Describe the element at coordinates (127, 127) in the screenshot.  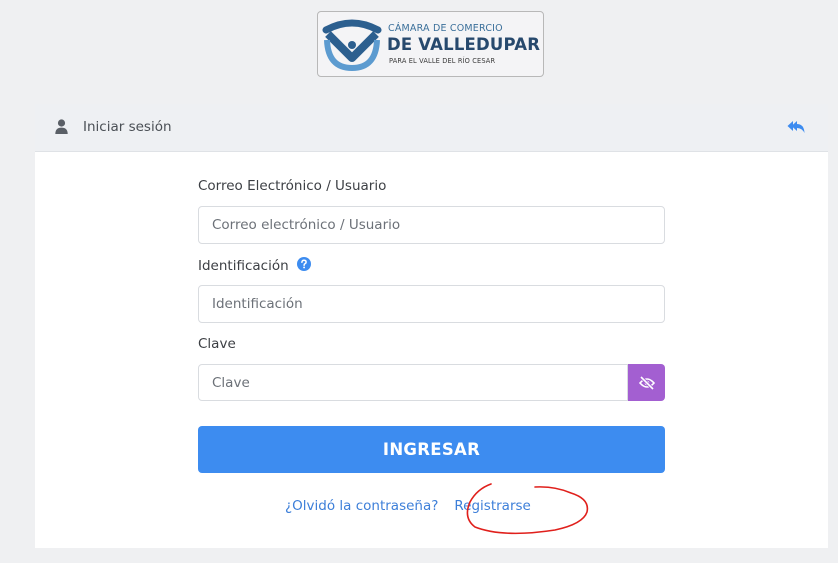
I see `login-title: Iniciar sesión` at that location.